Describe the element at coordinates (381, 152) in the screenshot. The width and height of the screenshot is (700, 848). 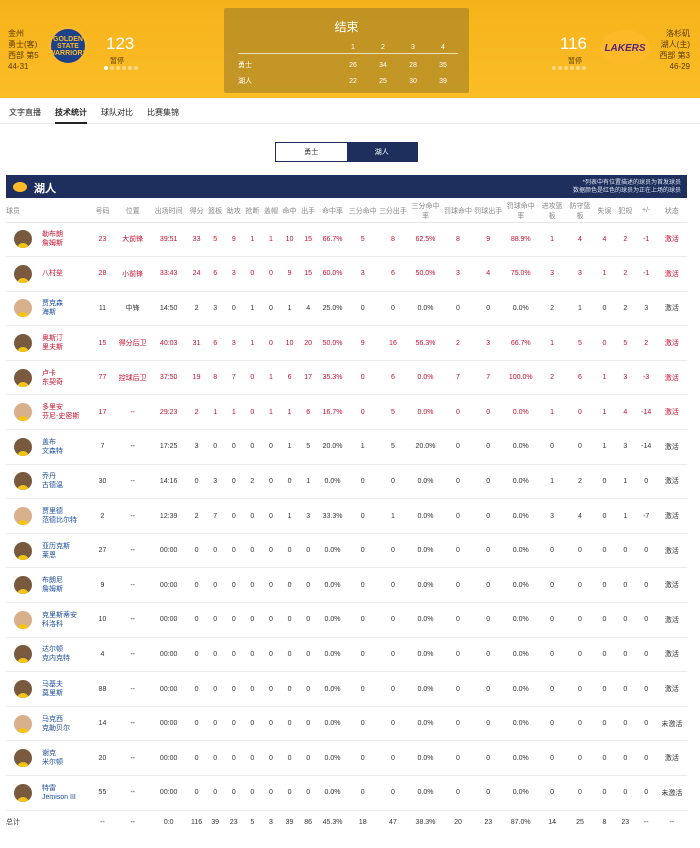
I see `team-switch-lakers: 湖人` at that location.